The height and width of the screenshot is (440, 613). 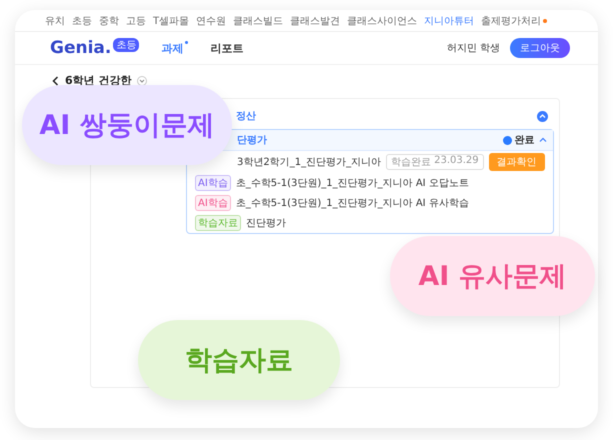 What do you see at coordinates (266, 223) in the screenshot?
I see `item-title: 진단평가` at bounding box center [266, 223].